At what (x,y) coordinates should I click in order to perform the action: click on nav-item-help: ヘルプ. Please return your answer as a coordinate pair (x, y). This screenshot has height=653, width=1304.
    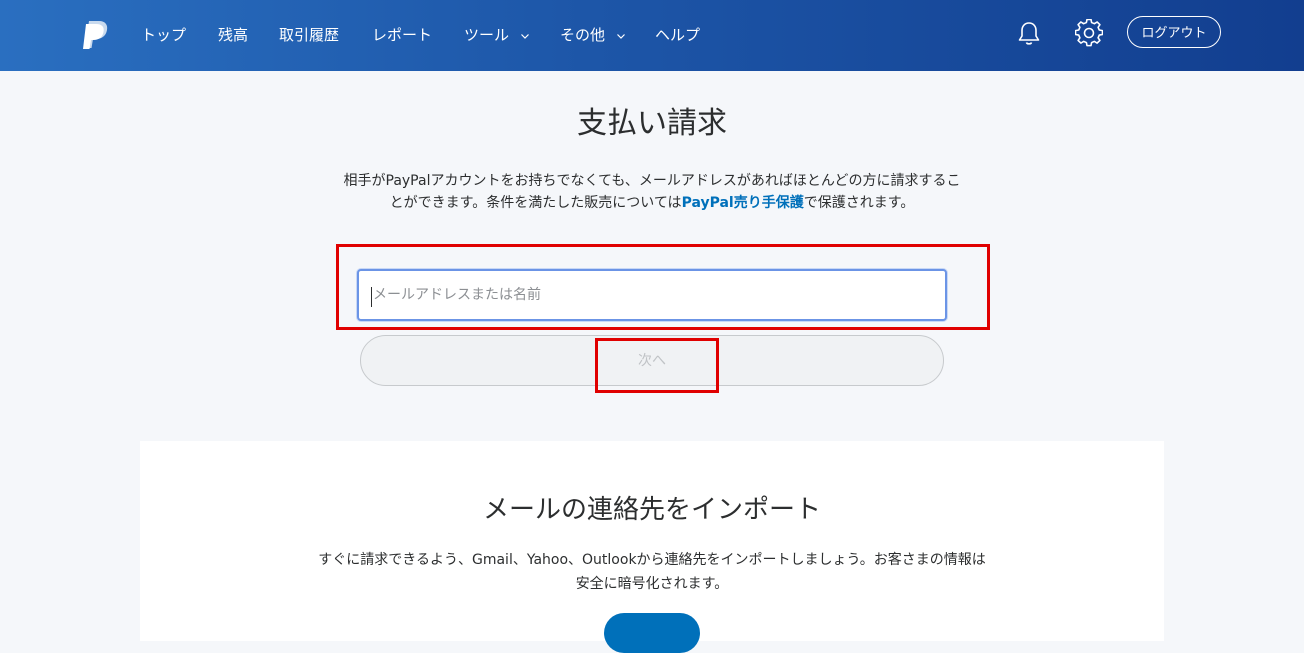
    Looking at the image, I should click on (677, 35).